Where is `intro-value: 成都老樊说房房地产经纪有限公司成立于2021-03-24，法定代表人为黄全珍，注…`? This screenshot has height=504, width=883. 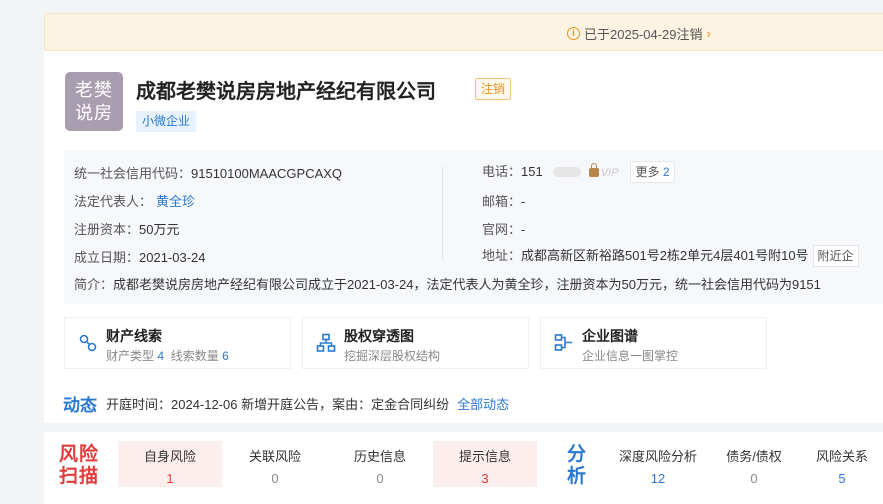 intro-value: 成都老樊说房房地产经纪有限公司成立于2021-03-24，法定代表人为黄全珍，注… is located at coordinates (467, 284).